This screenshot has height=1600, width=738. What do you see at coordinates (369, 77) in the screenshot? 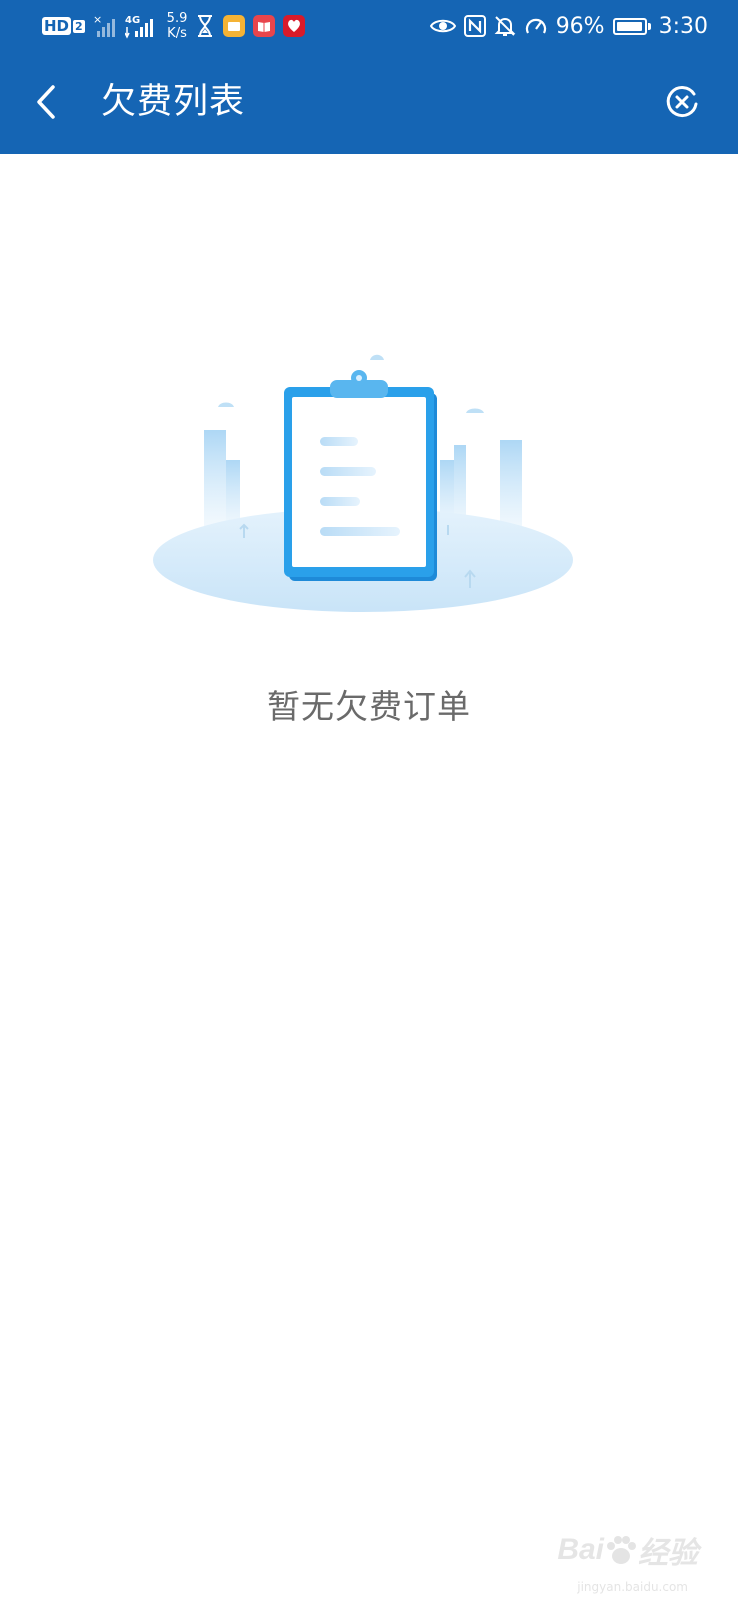
I see `app-header: HD 2 × 4G 5.9 K/s 96% 3:30 欠费列表` at bounding box center [369, 77].